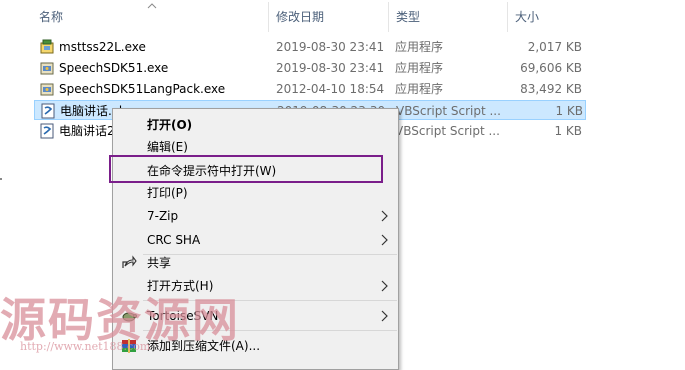 The image size is (685, 370). What do you see at coordinates (152, 6) in the screenshot?
I see `sort-ascending-icon` at bounding box center [152, 6].